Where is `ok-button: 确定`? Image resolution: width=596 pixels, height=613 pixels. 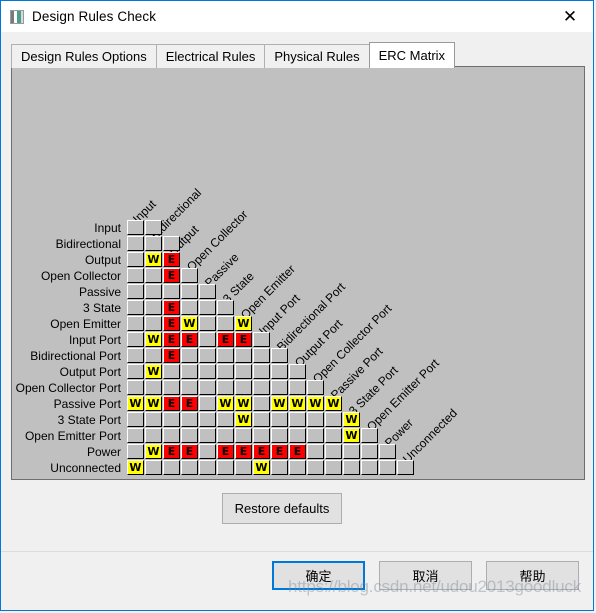 ok-button: 确定 is located at coordinates (318, 575).